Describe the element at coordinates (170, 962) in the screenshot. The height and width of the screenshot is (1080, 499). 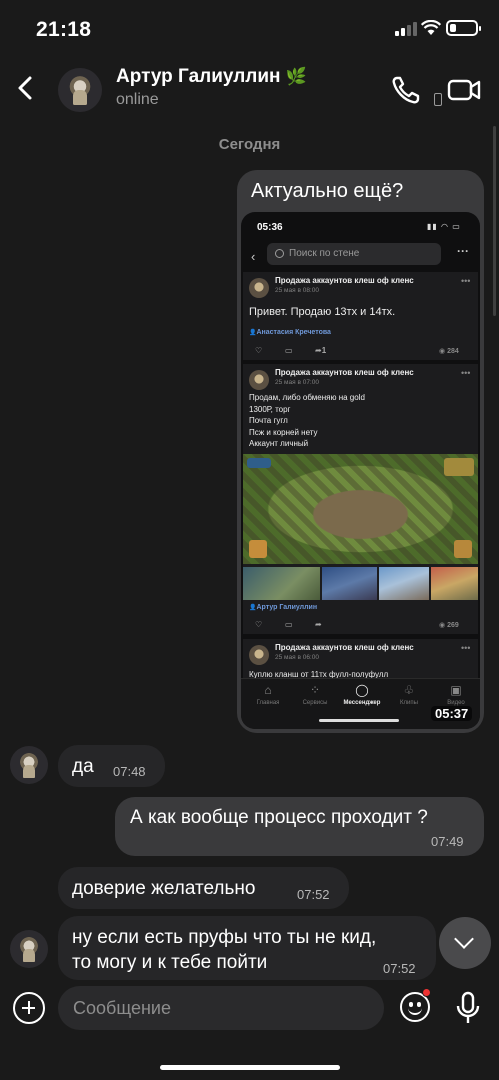
I see `message-text-line: то могу и к тебе пойти` at that location.